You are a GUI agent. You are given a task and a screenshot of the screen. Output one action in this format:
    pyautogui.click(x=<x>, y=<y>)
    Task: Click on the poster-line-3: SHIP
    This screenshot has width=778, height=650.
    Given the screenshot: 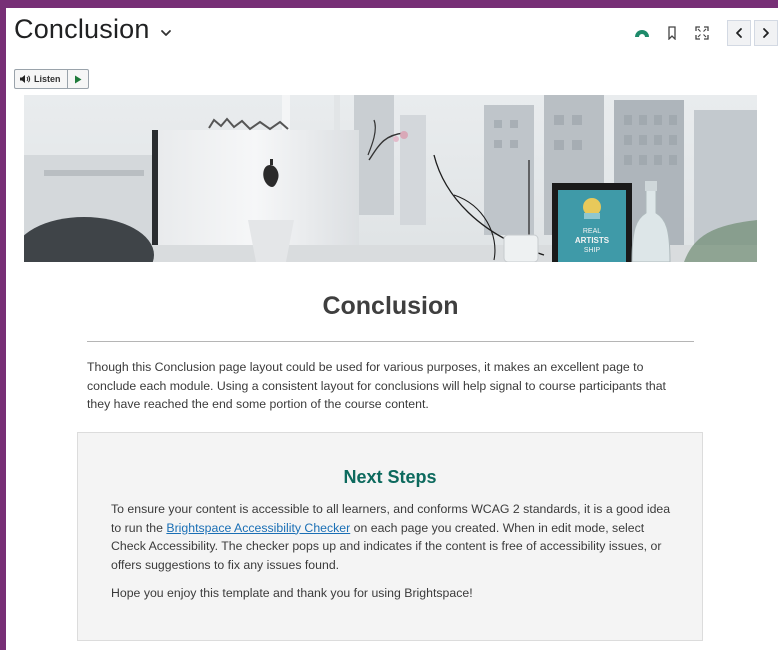 What is the action you would take?
    pyautogui.click(x=592, y=250)
    